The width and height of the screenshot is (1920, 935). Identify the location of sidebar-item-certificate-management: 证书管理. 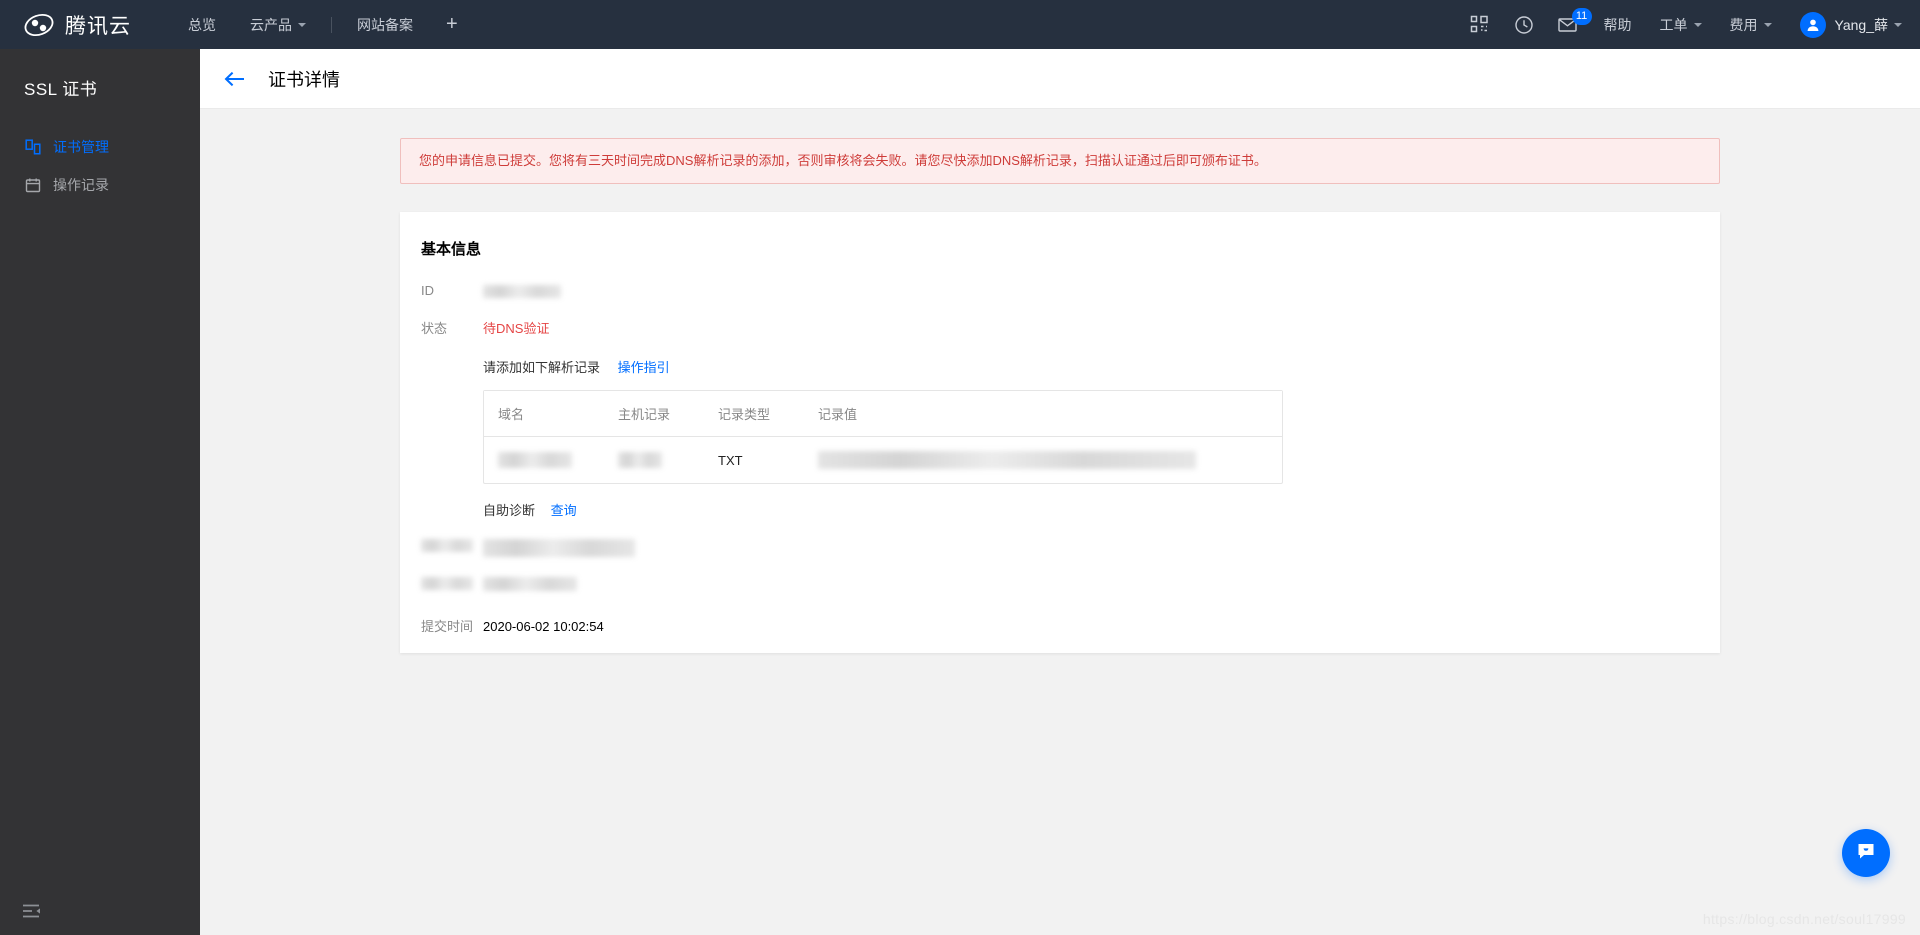
(100, 147).